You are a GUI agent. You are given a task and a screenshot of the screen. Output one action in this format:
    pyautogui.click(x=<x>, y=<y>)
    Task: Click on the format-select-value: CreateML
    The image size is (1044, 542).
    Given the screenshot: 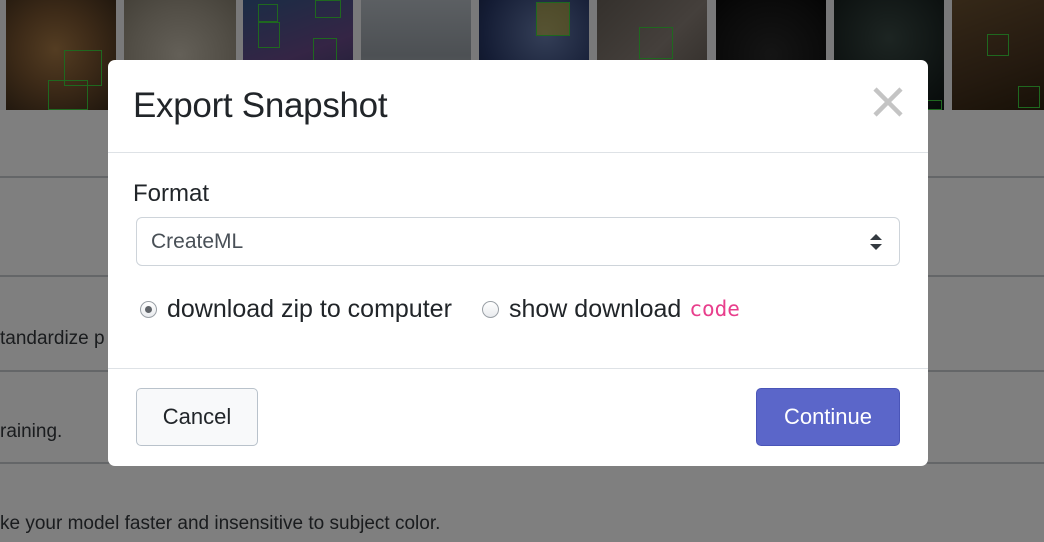 What is the action you would take?
    pyautogui.click(x=197, y=241)
    